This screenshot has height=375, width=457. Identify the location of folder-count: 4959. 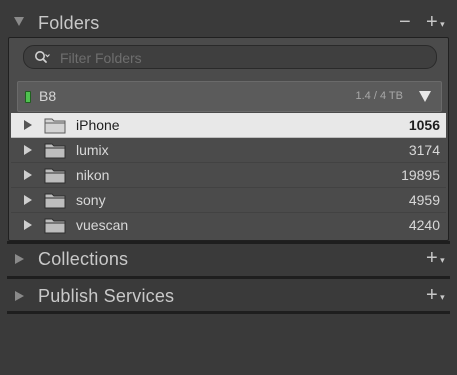
(424, 200).